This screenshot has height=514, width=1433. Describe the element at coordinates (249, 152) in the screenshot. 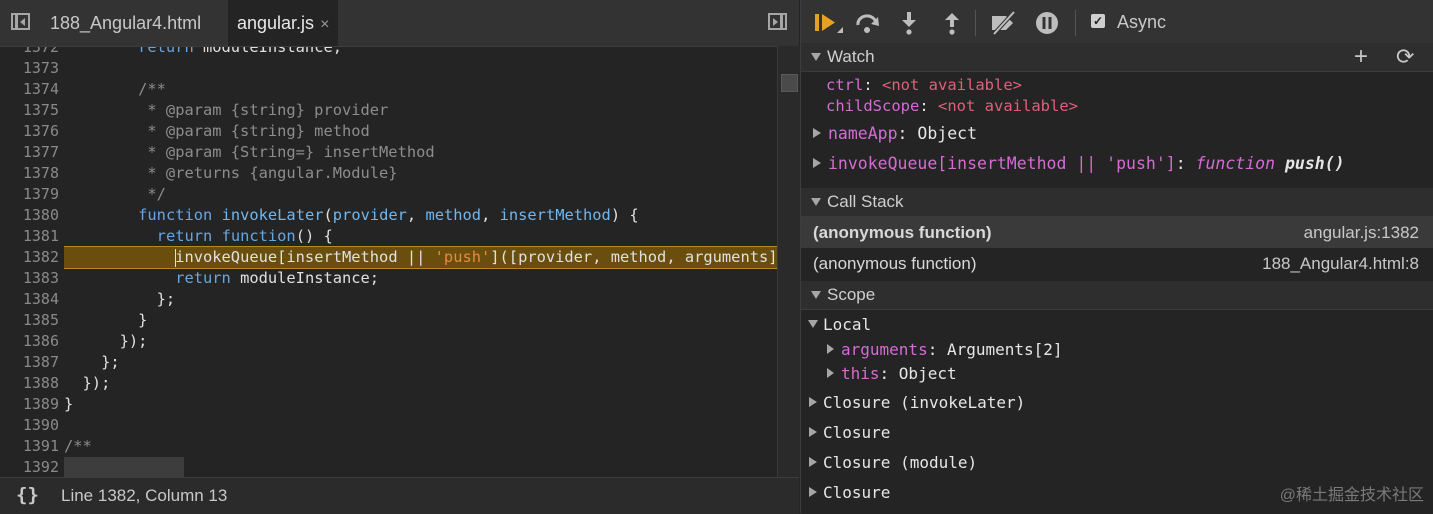

I see `code-line: * @param {String=} insertMethod` at that location.